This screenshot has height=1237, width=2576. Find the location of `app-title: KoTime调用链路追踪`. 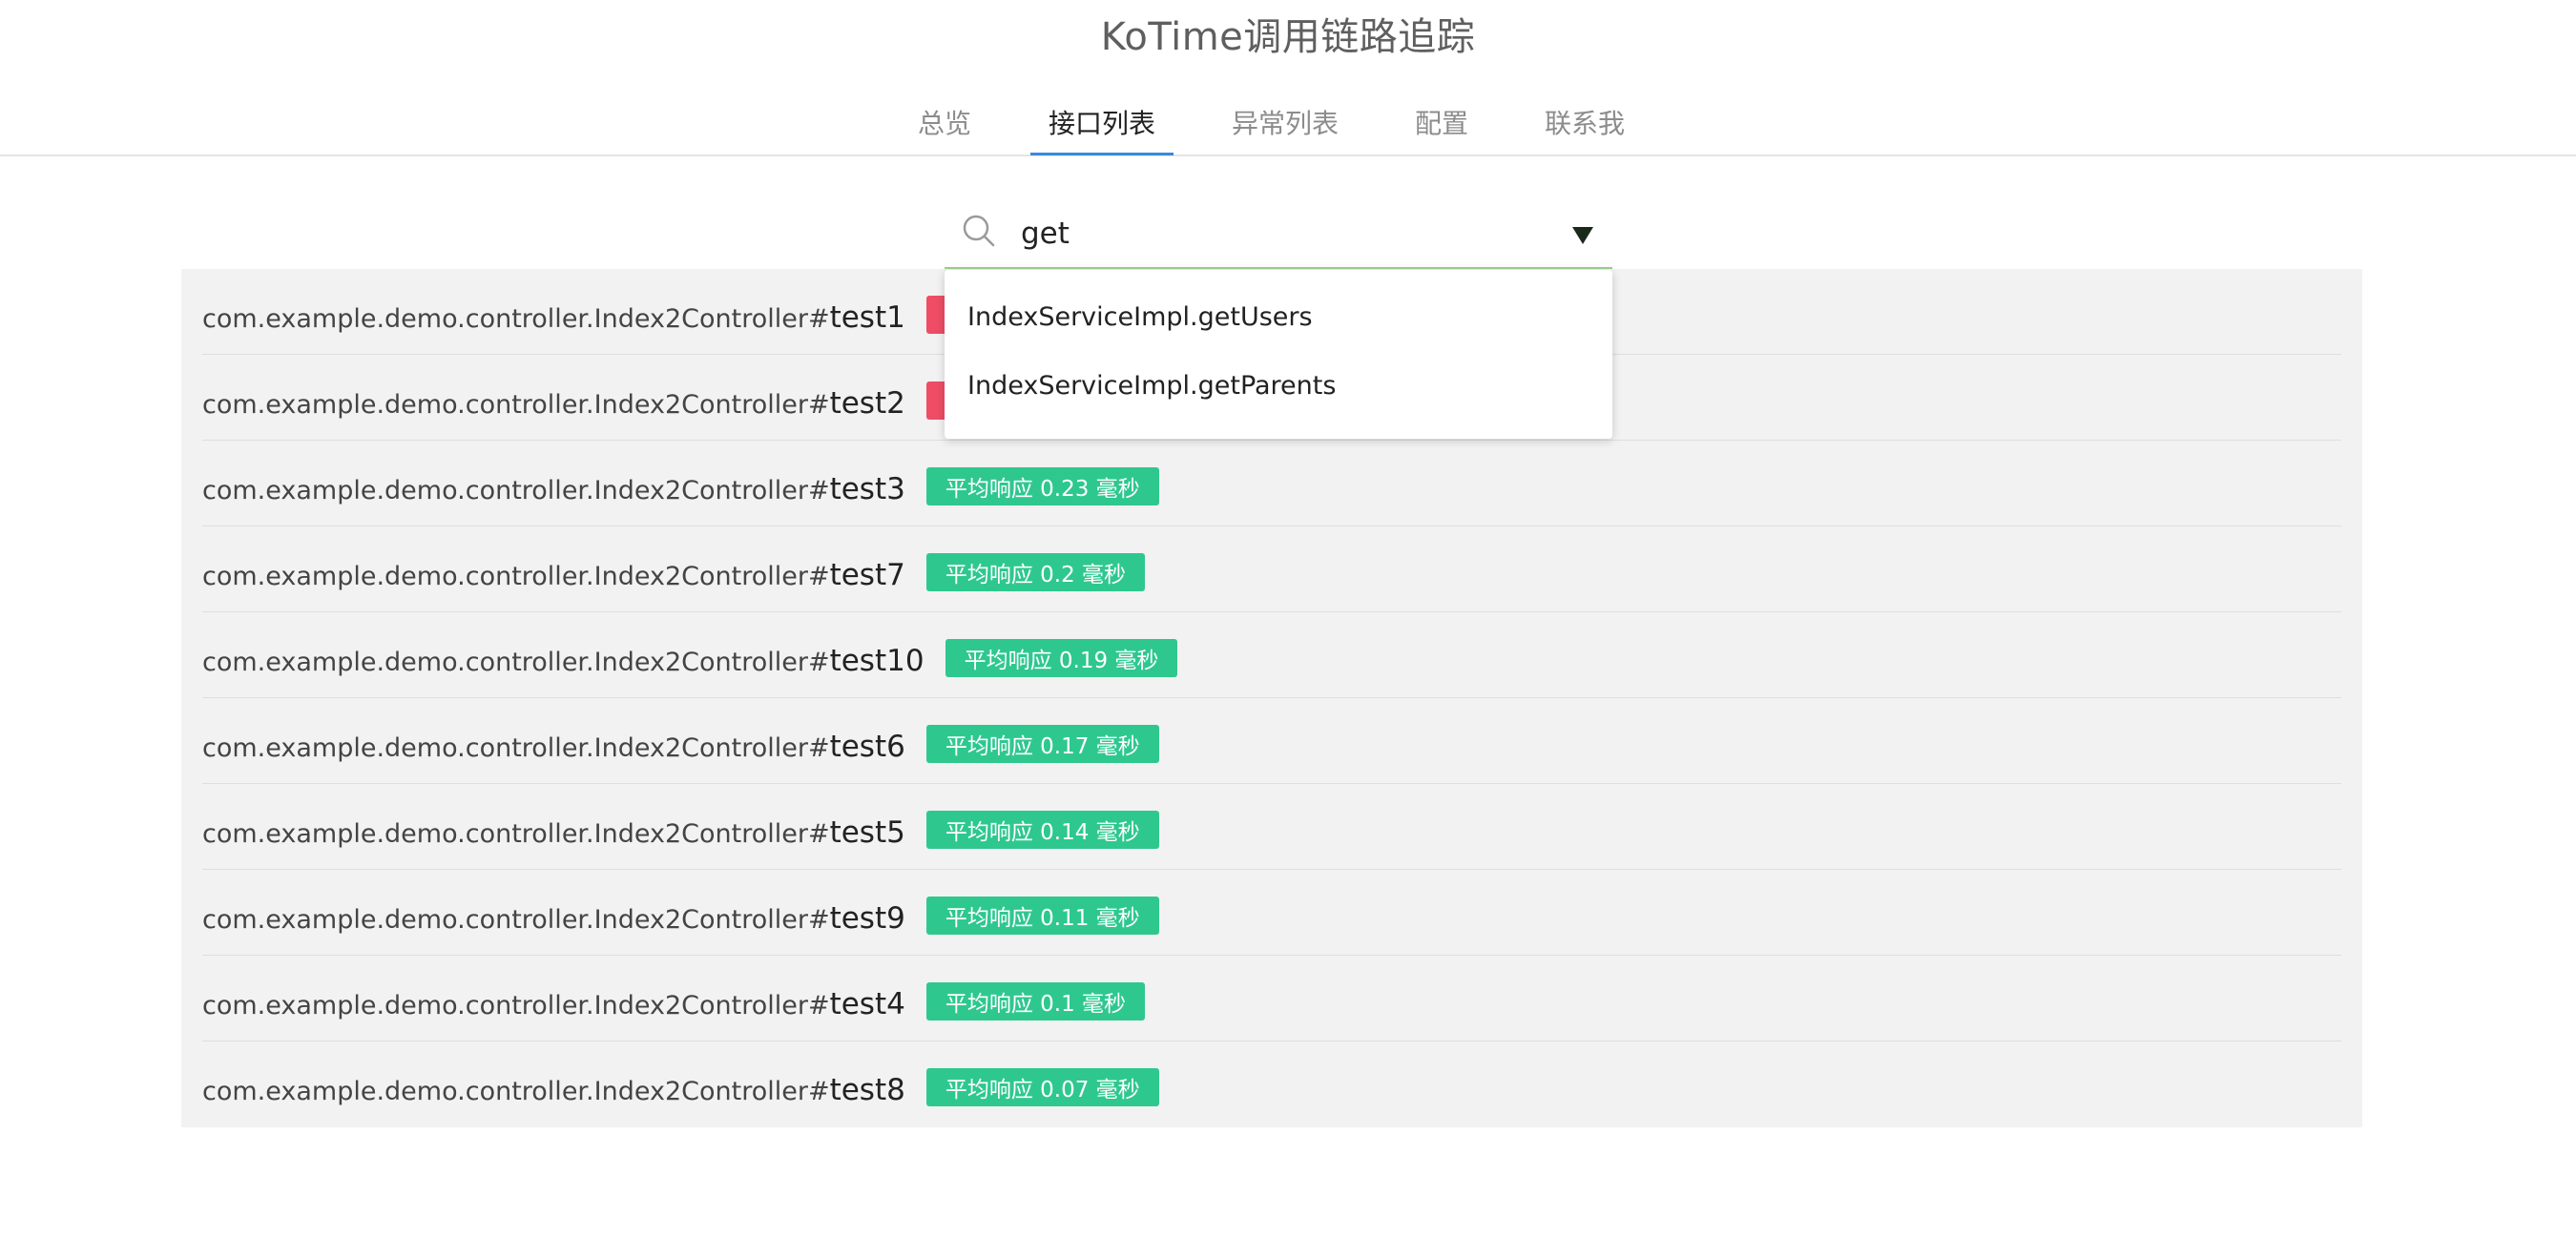

app-title: KoTime调用链路追踪 is located at coordinates (1288, 37).